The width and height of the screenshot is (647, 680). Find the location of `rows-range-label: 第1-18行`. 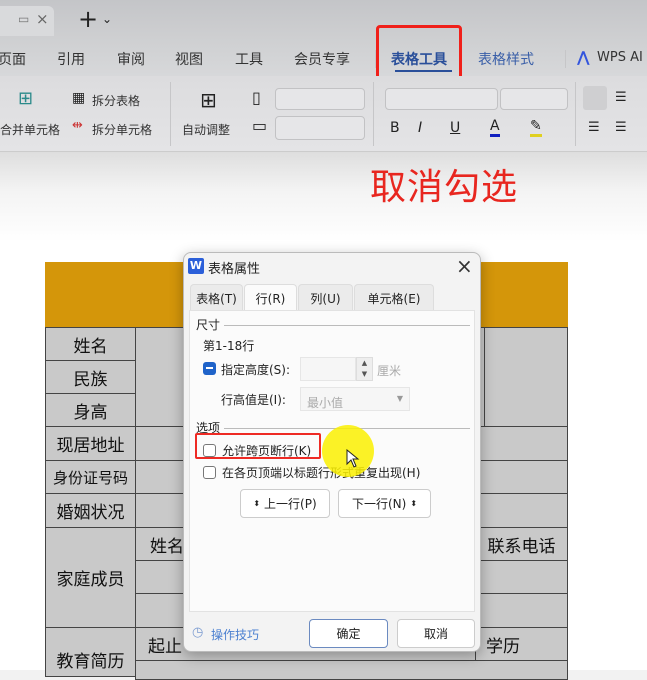

rows-range-label: 第1-18行 is located at coordinates (229, 346).